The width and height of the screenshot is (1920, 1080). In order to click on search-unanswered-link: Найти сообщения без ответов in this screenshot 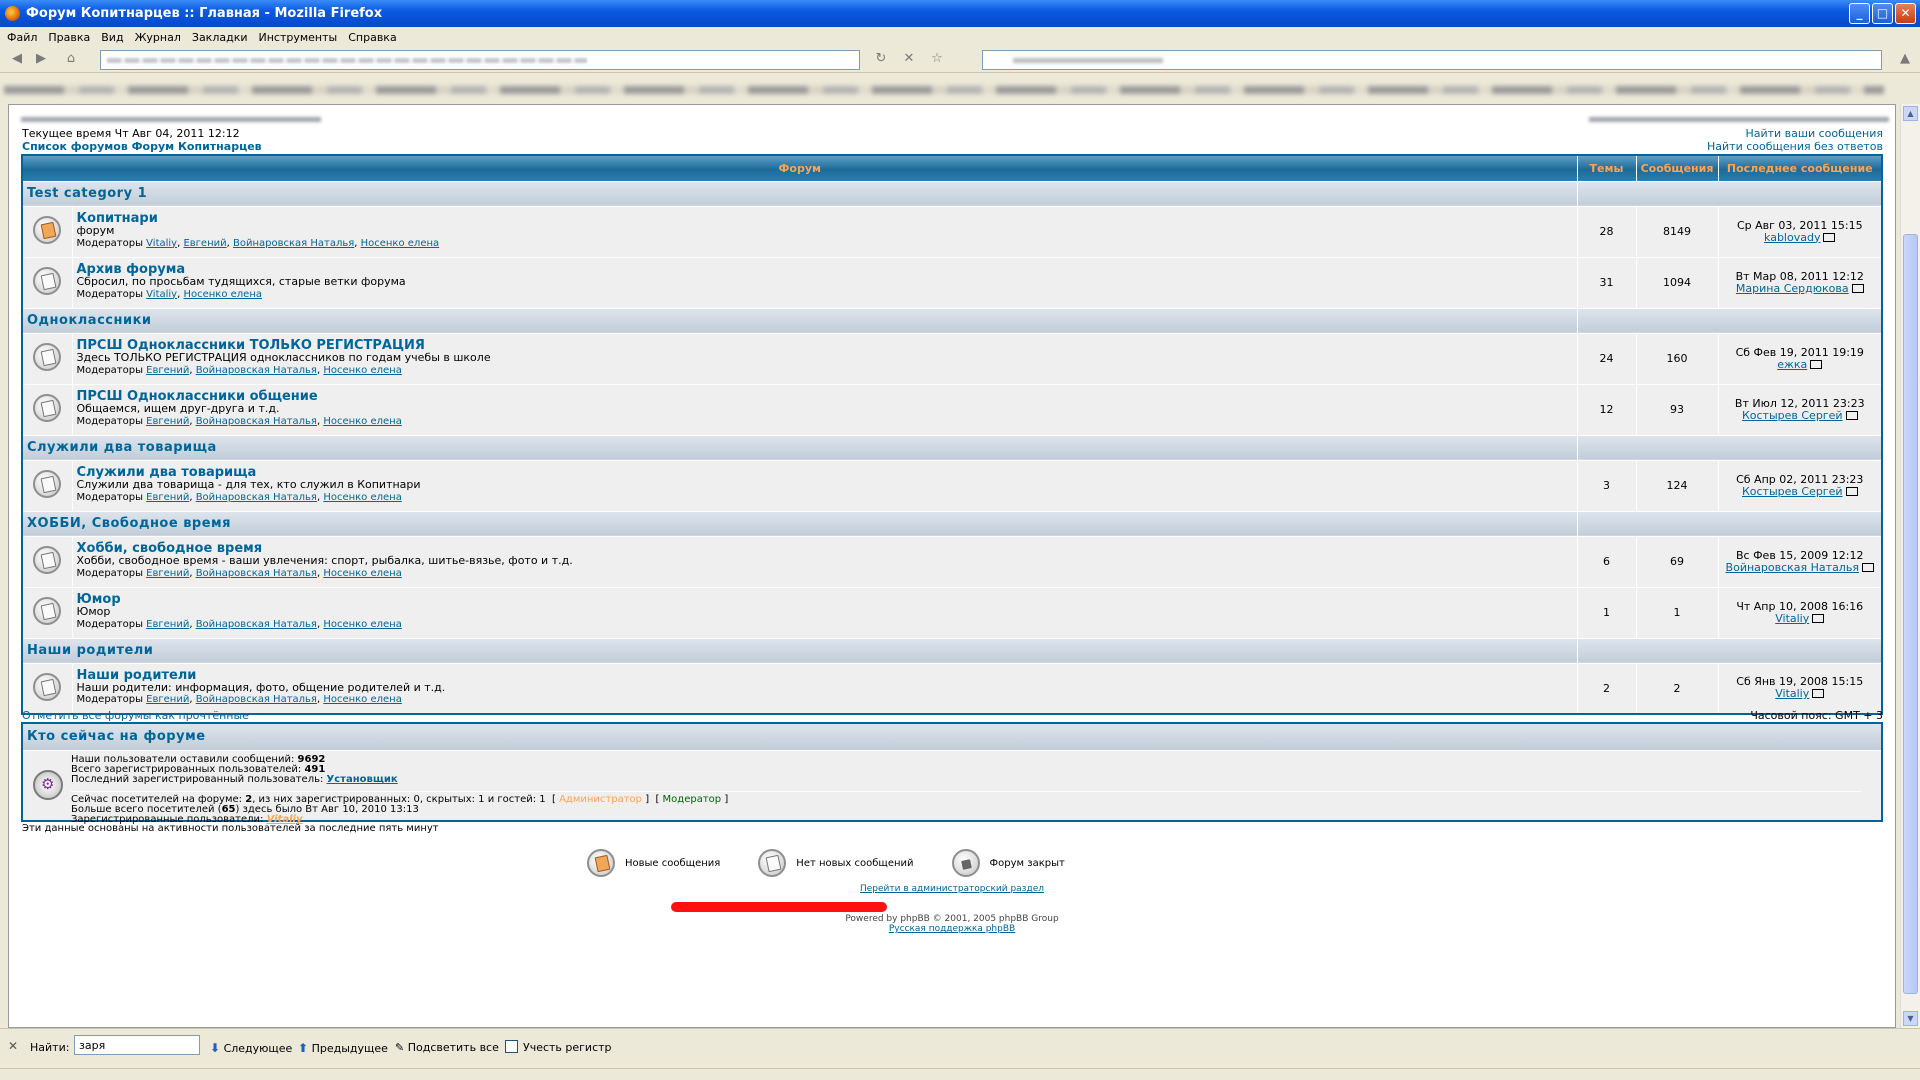, I will do `click(1795, 146)`.